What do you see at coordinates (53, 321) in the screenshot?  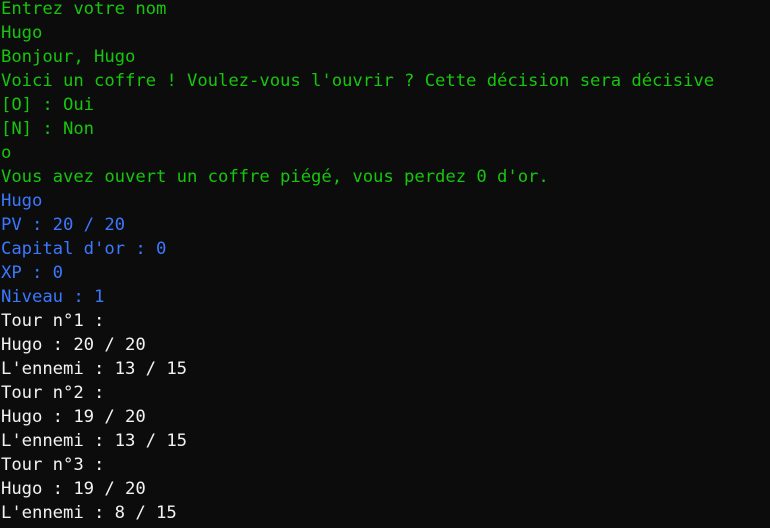 I see `console-line-turn-1: Tour n°1 :` at bounding box center [53, 321].